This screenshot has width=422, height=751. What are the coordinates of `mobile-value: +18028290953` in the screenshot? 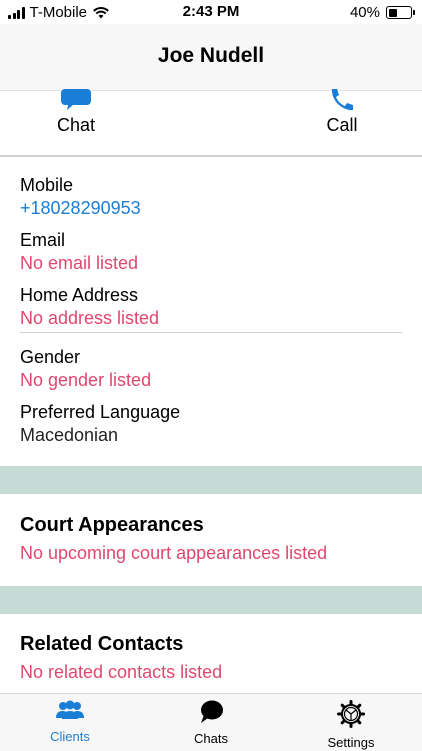 It's located at (210, 208).